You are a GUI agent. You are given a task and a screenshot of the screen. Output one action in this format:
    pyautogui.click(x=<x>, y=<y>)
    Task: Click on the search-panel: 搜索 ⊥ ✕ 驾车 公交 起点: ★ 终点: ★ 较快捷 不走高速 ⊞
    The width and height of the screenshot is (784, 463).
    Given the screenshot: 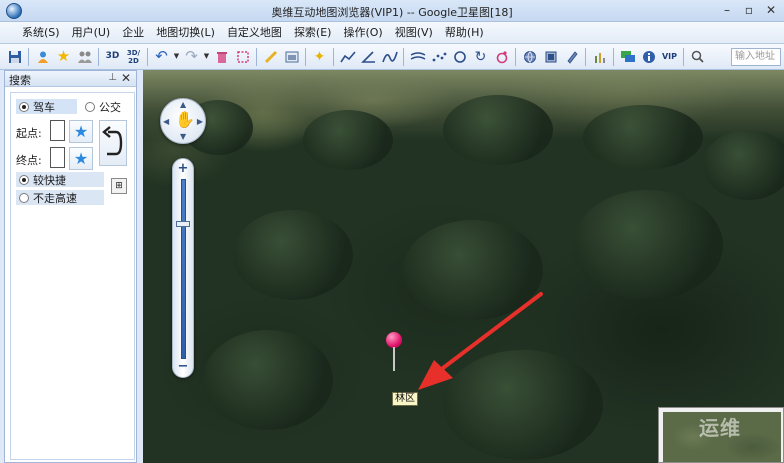 What is the action you would take?
    pyautogui.click(x=70, y=266)
    